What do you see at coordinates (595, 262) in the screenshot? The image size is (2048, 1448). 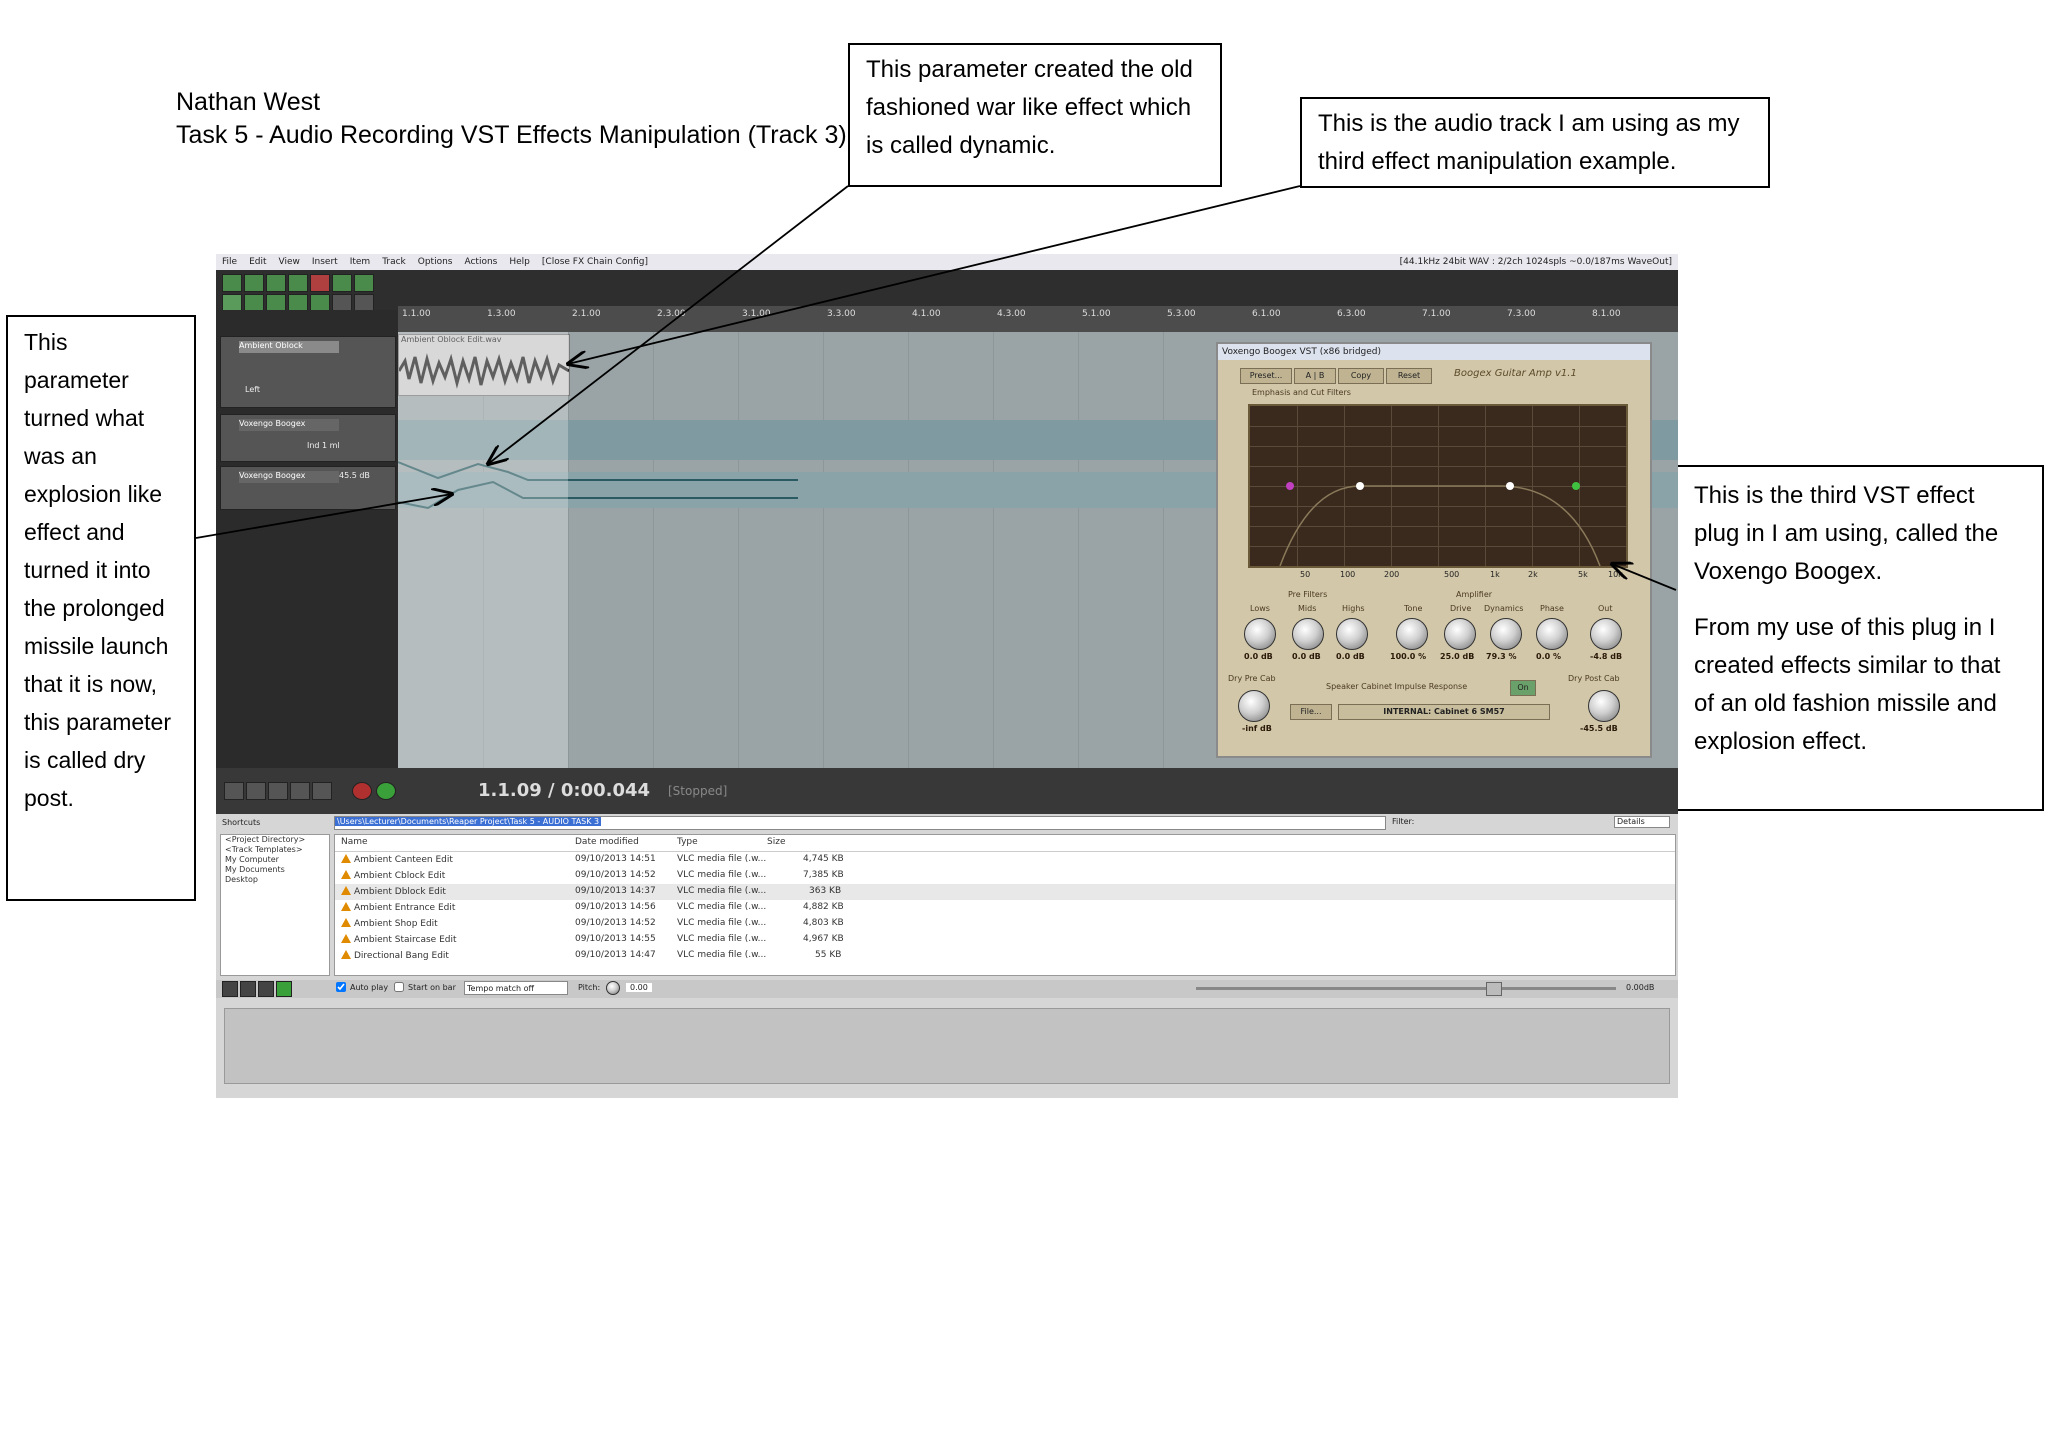 I see `menu-close-fx-chain: [Close FX Chain Config]` at bounding box center [595, 262].